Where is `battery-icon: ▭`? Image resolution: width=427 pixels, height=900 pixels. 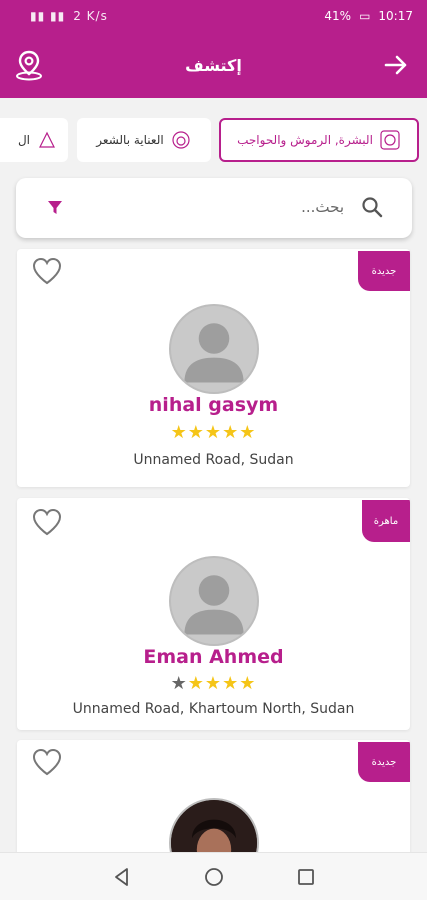 battery-icon: ▭ is located at coordinates (365, 16).